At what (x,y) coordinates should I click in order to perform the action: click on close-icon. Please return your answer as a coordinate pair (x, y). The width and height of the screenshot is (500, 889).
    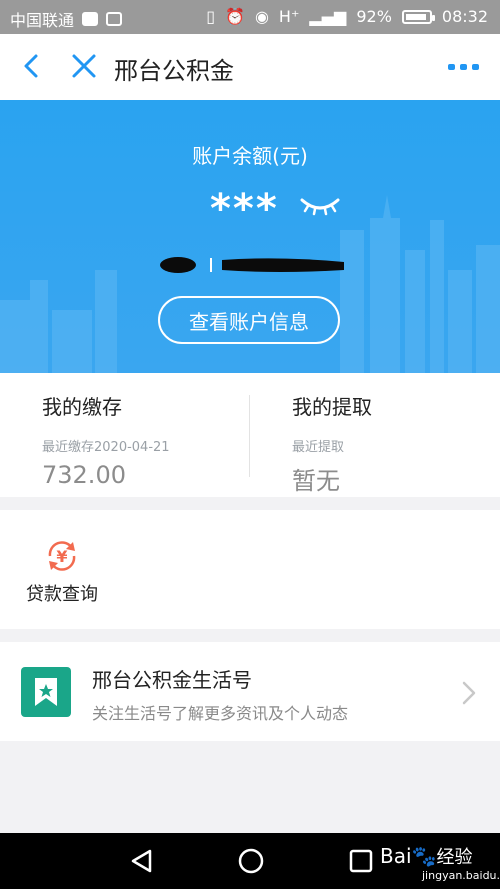
    Looking at the image, I should click on (84, 66).